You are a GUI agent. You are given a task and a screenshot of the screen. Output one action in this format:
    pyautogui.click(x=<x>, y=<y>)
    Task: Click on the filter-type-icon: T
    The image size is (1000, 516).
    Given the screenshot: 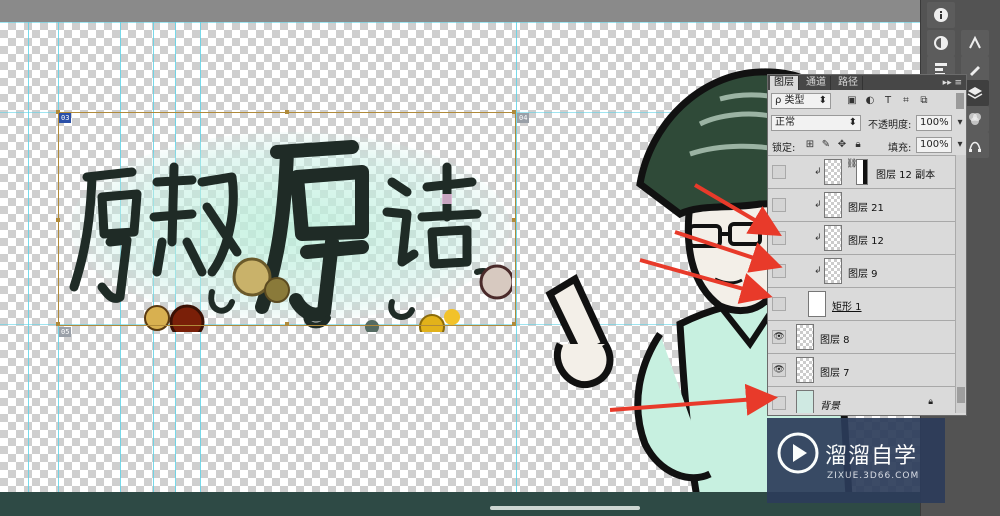 What is the action you would take?
    pyautogui.click(x=888, y=101)
    